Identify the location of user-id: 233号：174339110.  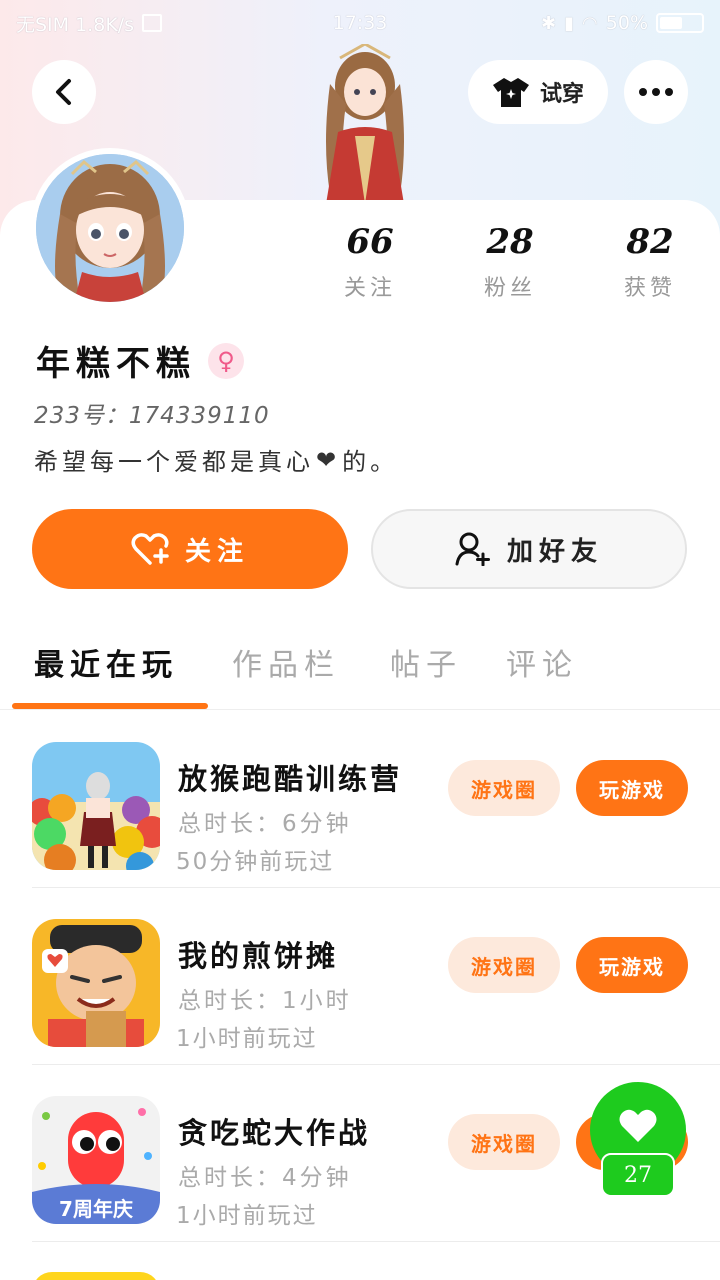
(152, 416).